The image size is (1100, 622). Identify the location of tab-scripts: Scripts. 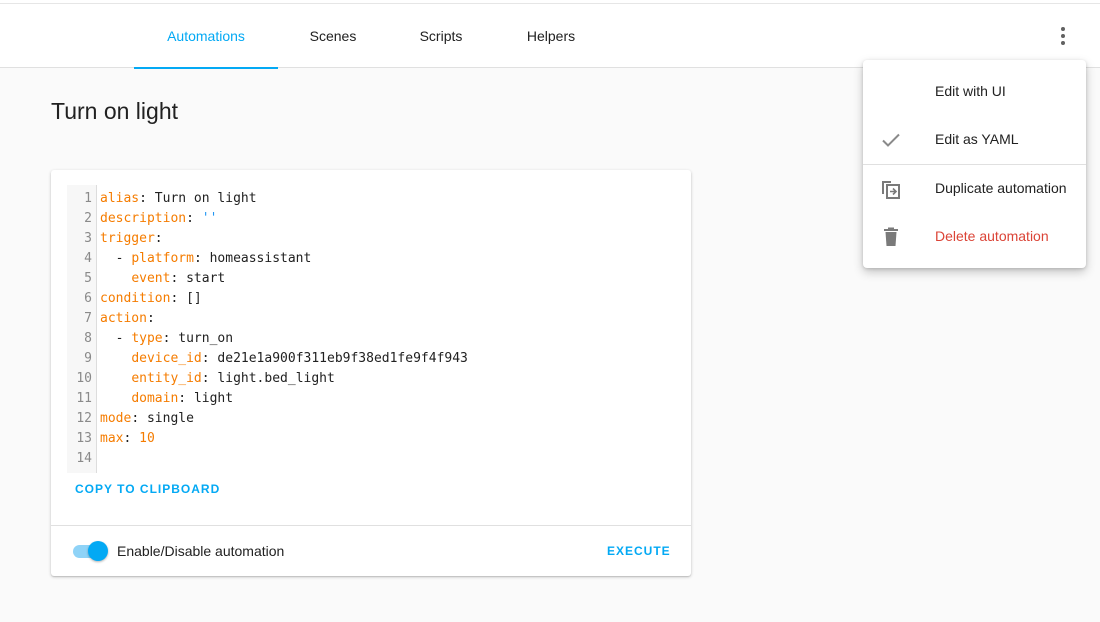
(441, 36).